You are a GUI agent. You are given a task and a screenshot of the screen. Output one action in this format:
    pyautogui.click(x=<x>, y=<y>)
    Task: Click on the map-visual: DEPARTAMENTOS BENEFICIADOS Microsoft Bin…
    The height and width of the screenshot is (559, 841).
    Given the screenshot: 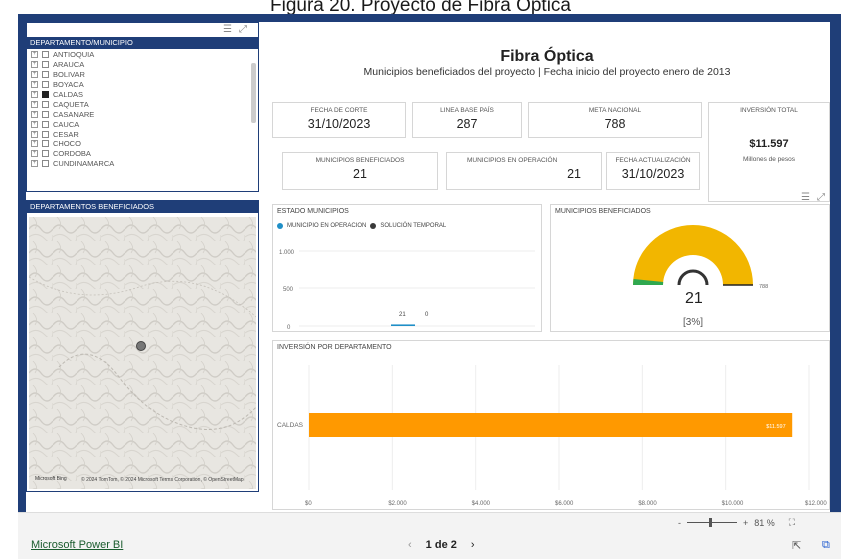 What is the action you would take?
    pyautogui.click(x=142, y=346)
    